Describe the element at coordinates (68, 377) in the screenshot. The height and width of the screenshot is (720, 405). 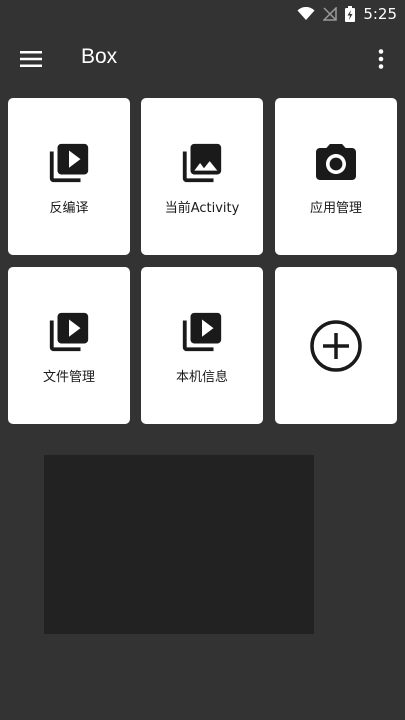
I see `tile-label: 文件管理` at that location.